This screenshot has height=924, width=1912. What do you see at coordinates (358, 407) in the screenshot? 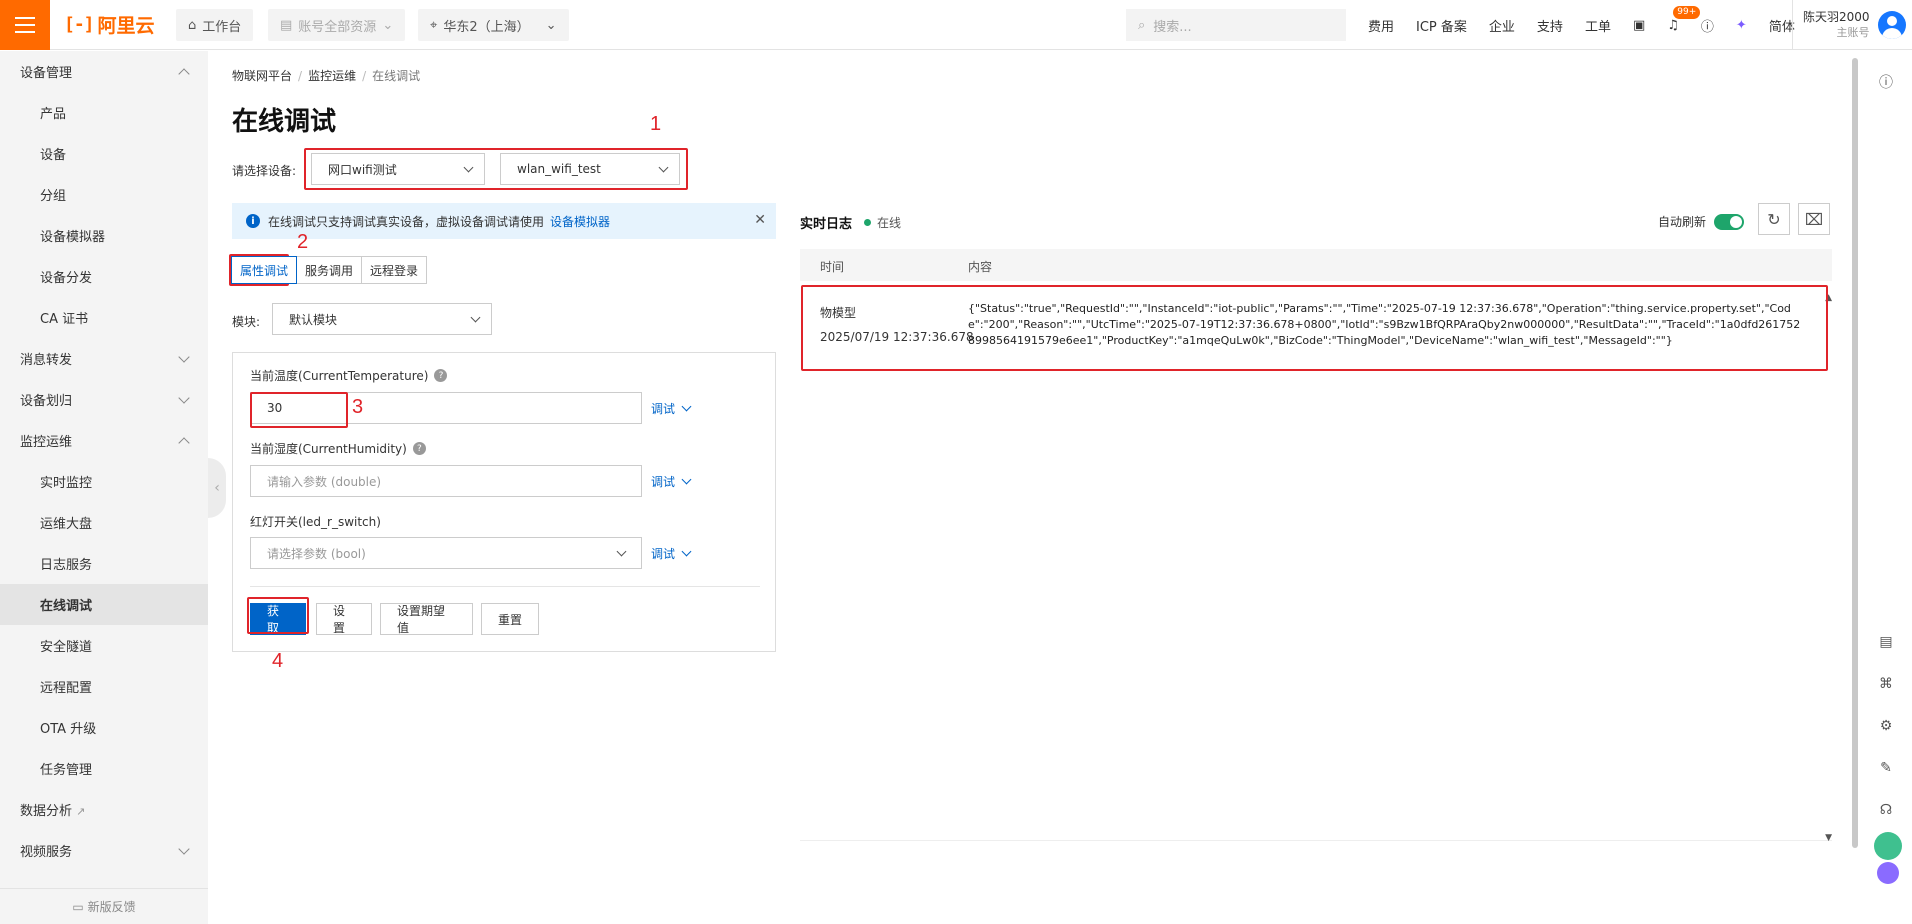
I see `annotation-number-3: 3` at bounding box center [358, 407].